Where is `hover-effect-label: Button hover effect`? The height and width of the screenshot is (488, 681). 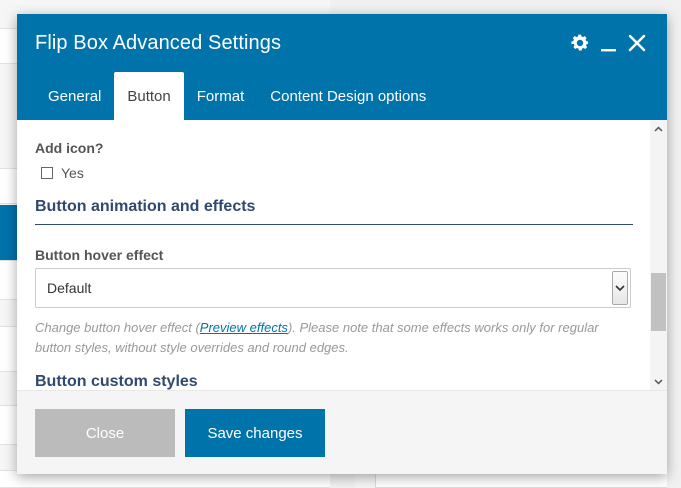 hover-effect-label: Button hover effect is located at coordinates (99, 255).